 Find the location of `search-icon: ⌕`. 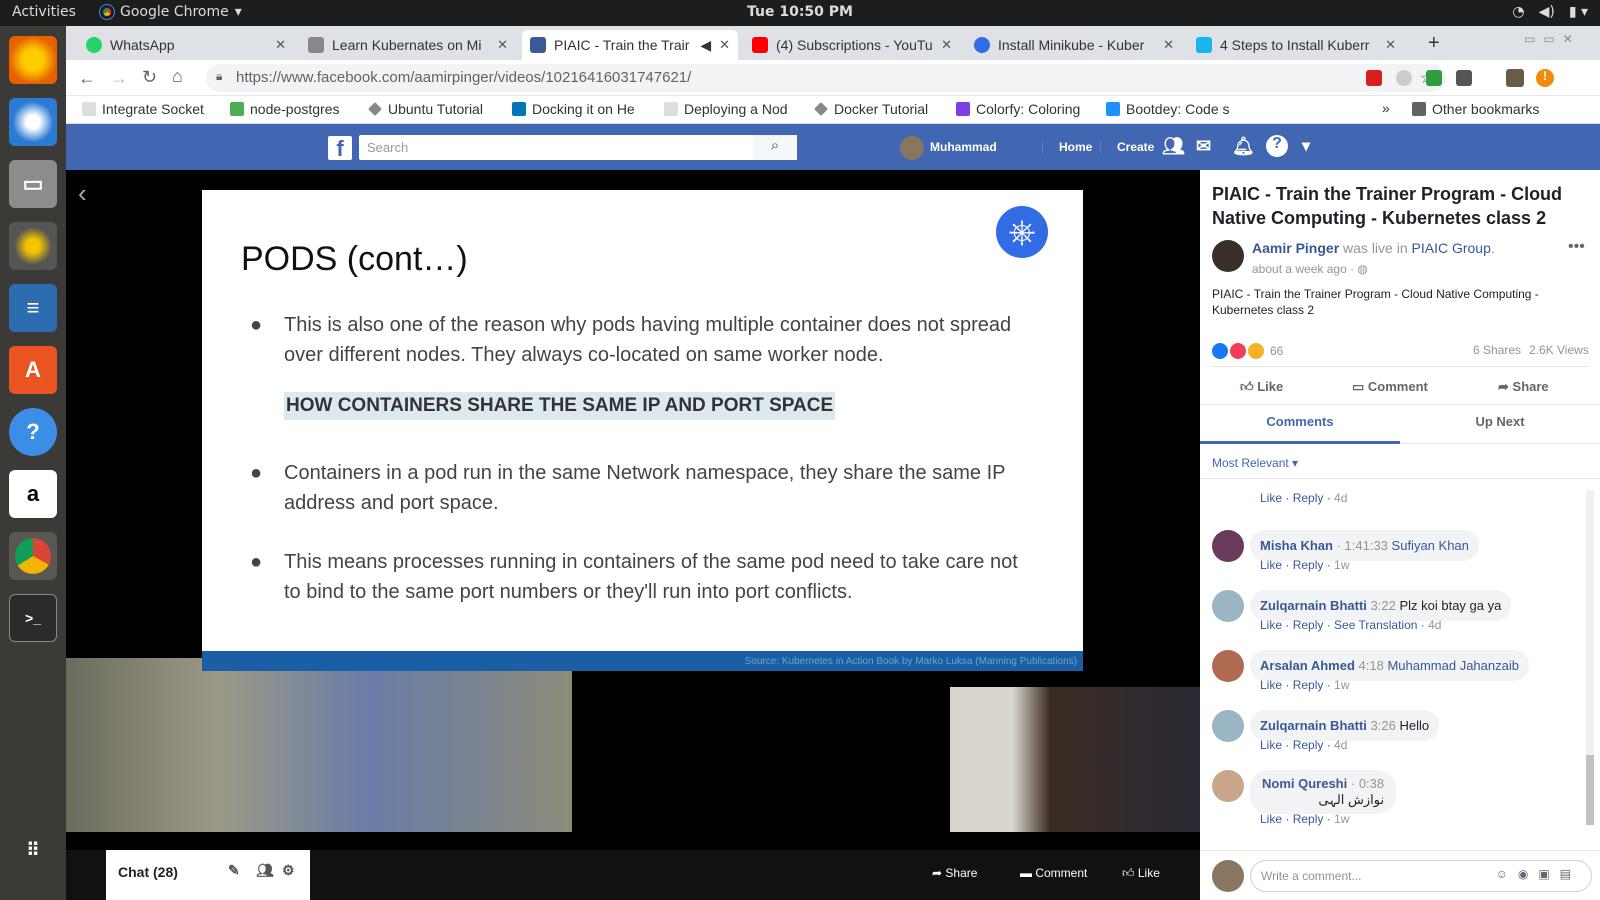

search-icon: ⌕ is located at coordinates (775, 147).